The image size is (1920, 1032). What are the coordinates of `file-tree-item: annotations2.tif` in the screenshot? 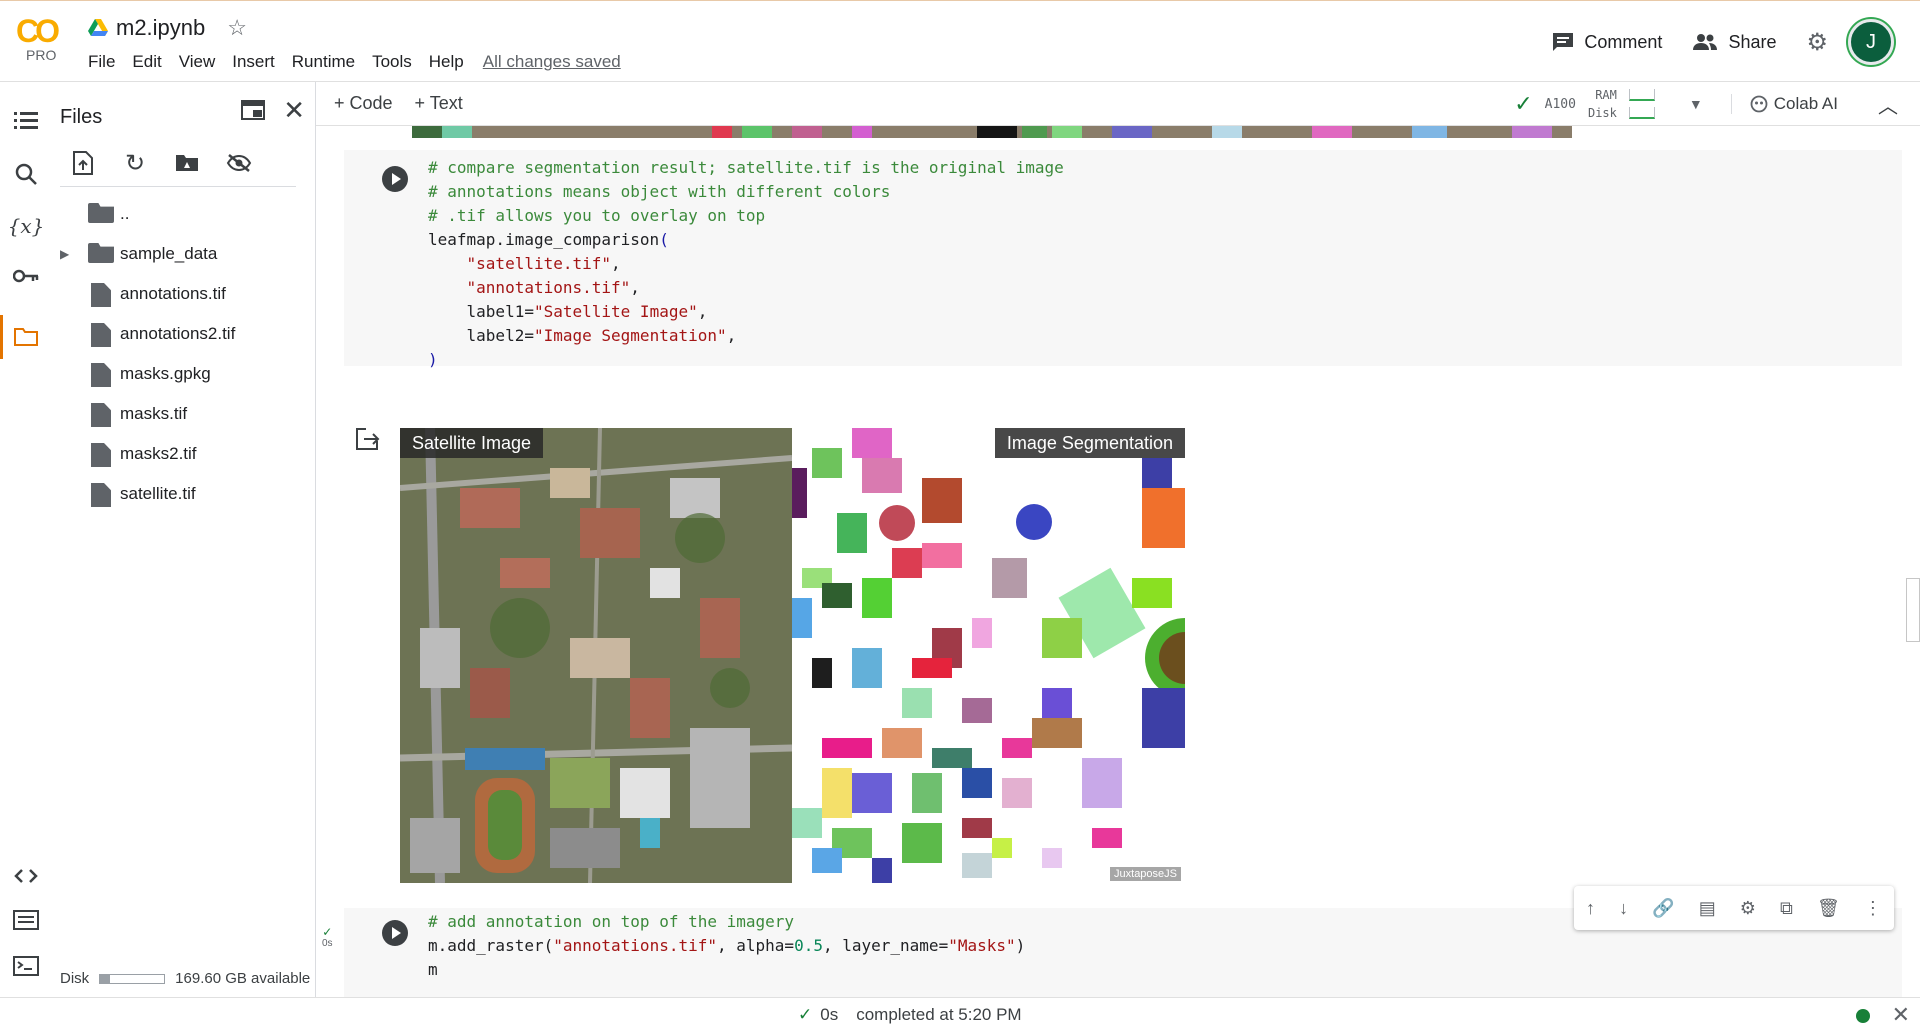 It's located at (183, 334).